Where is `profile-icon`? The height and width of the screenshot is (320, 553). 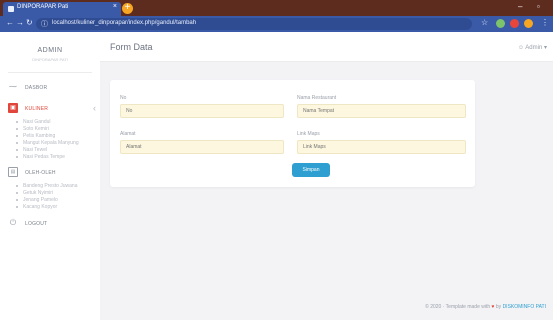 profile-icon is located at coordinates (528, 23).